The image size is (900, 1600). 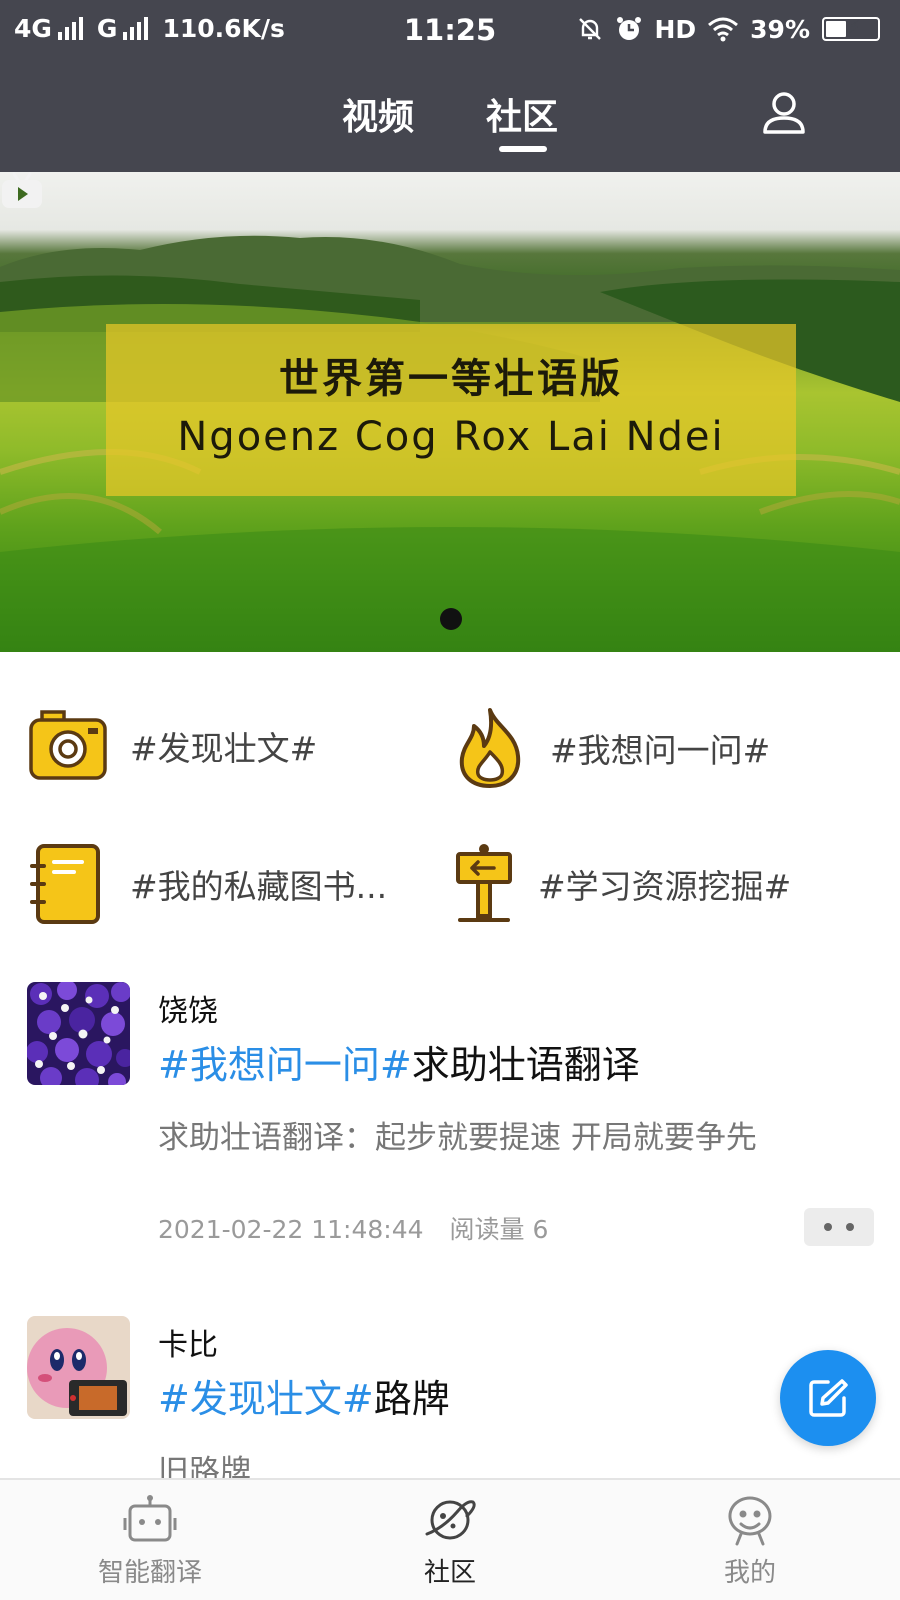 What do you see at coordinates (65, 884) in the screenshot?
I see `notebook-icon` at bounding box center [65, 884].